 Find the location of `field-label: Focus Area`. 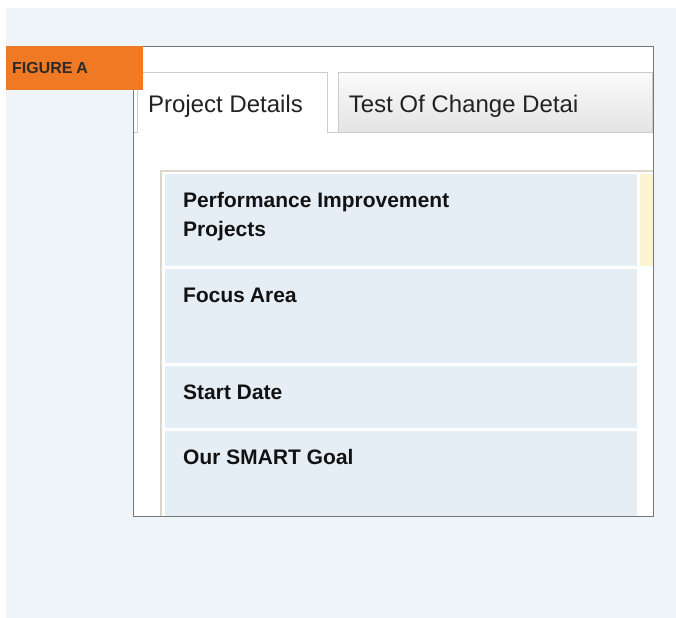

field-label: Focus Area is located at coordinates (401, 316).